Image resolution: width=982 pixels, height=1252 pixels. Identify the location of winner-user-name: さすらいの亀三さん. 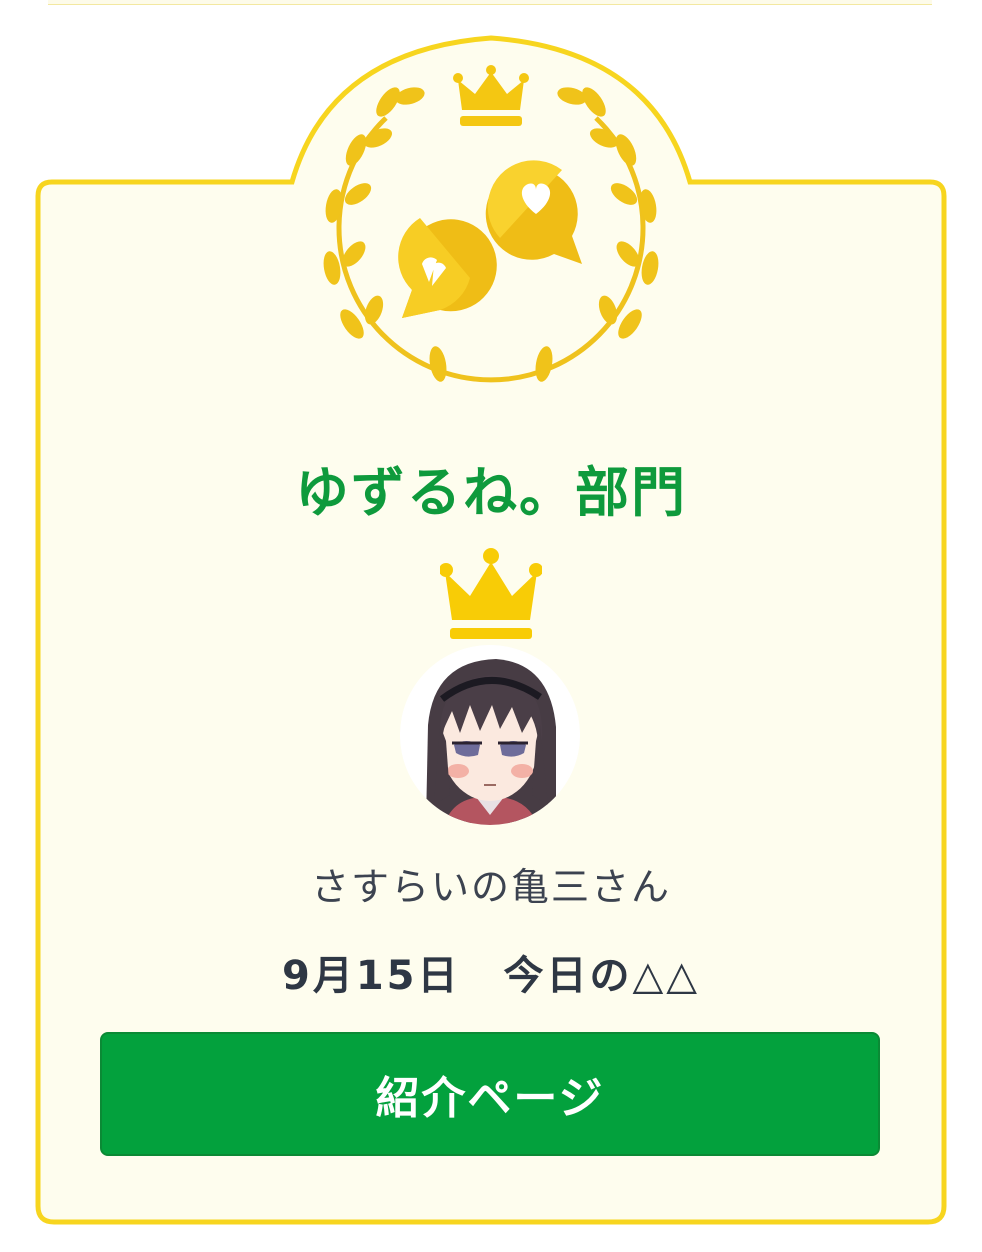
(490, 887).